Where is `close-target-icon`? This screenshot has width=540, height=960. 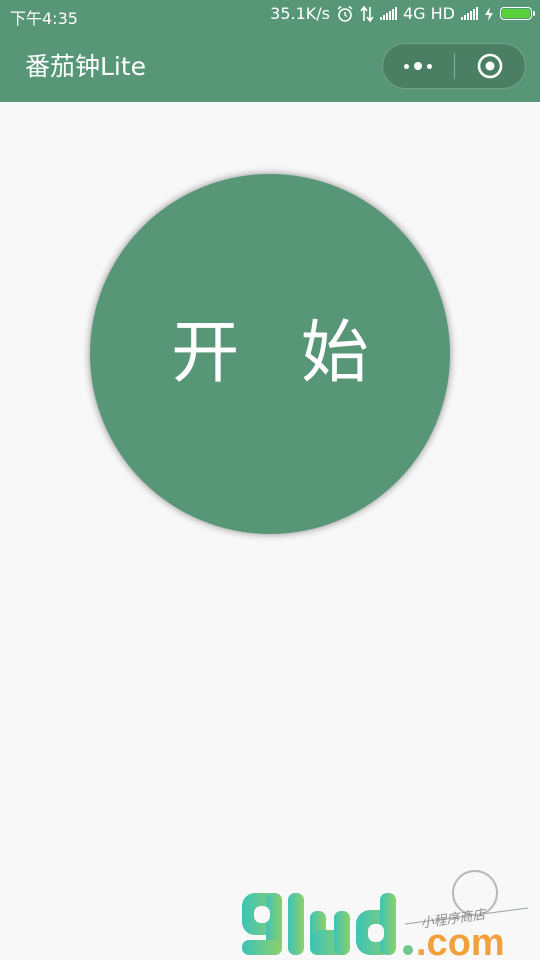
close-target-icon is located at coordinates (490, 66).